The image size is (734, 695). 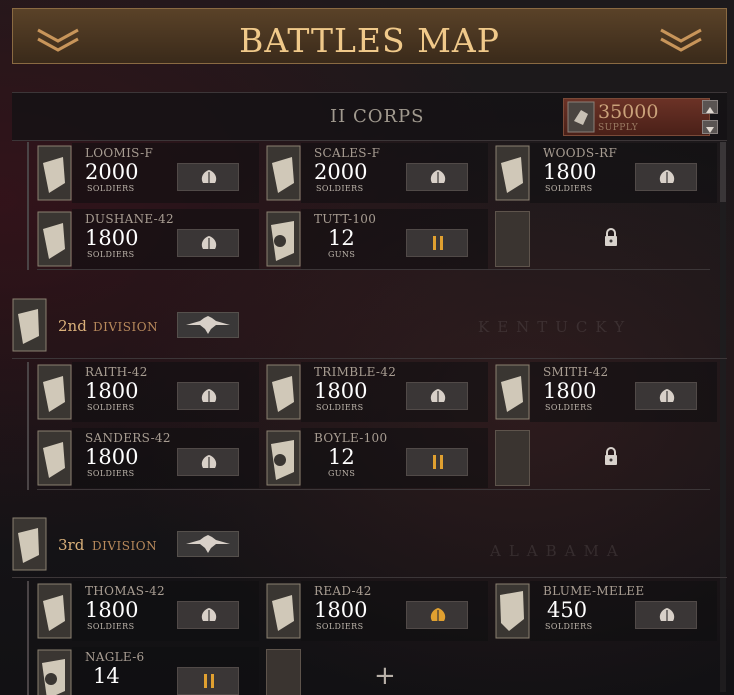 I want to click on supply-increase-button, so click(x=710, y=107).